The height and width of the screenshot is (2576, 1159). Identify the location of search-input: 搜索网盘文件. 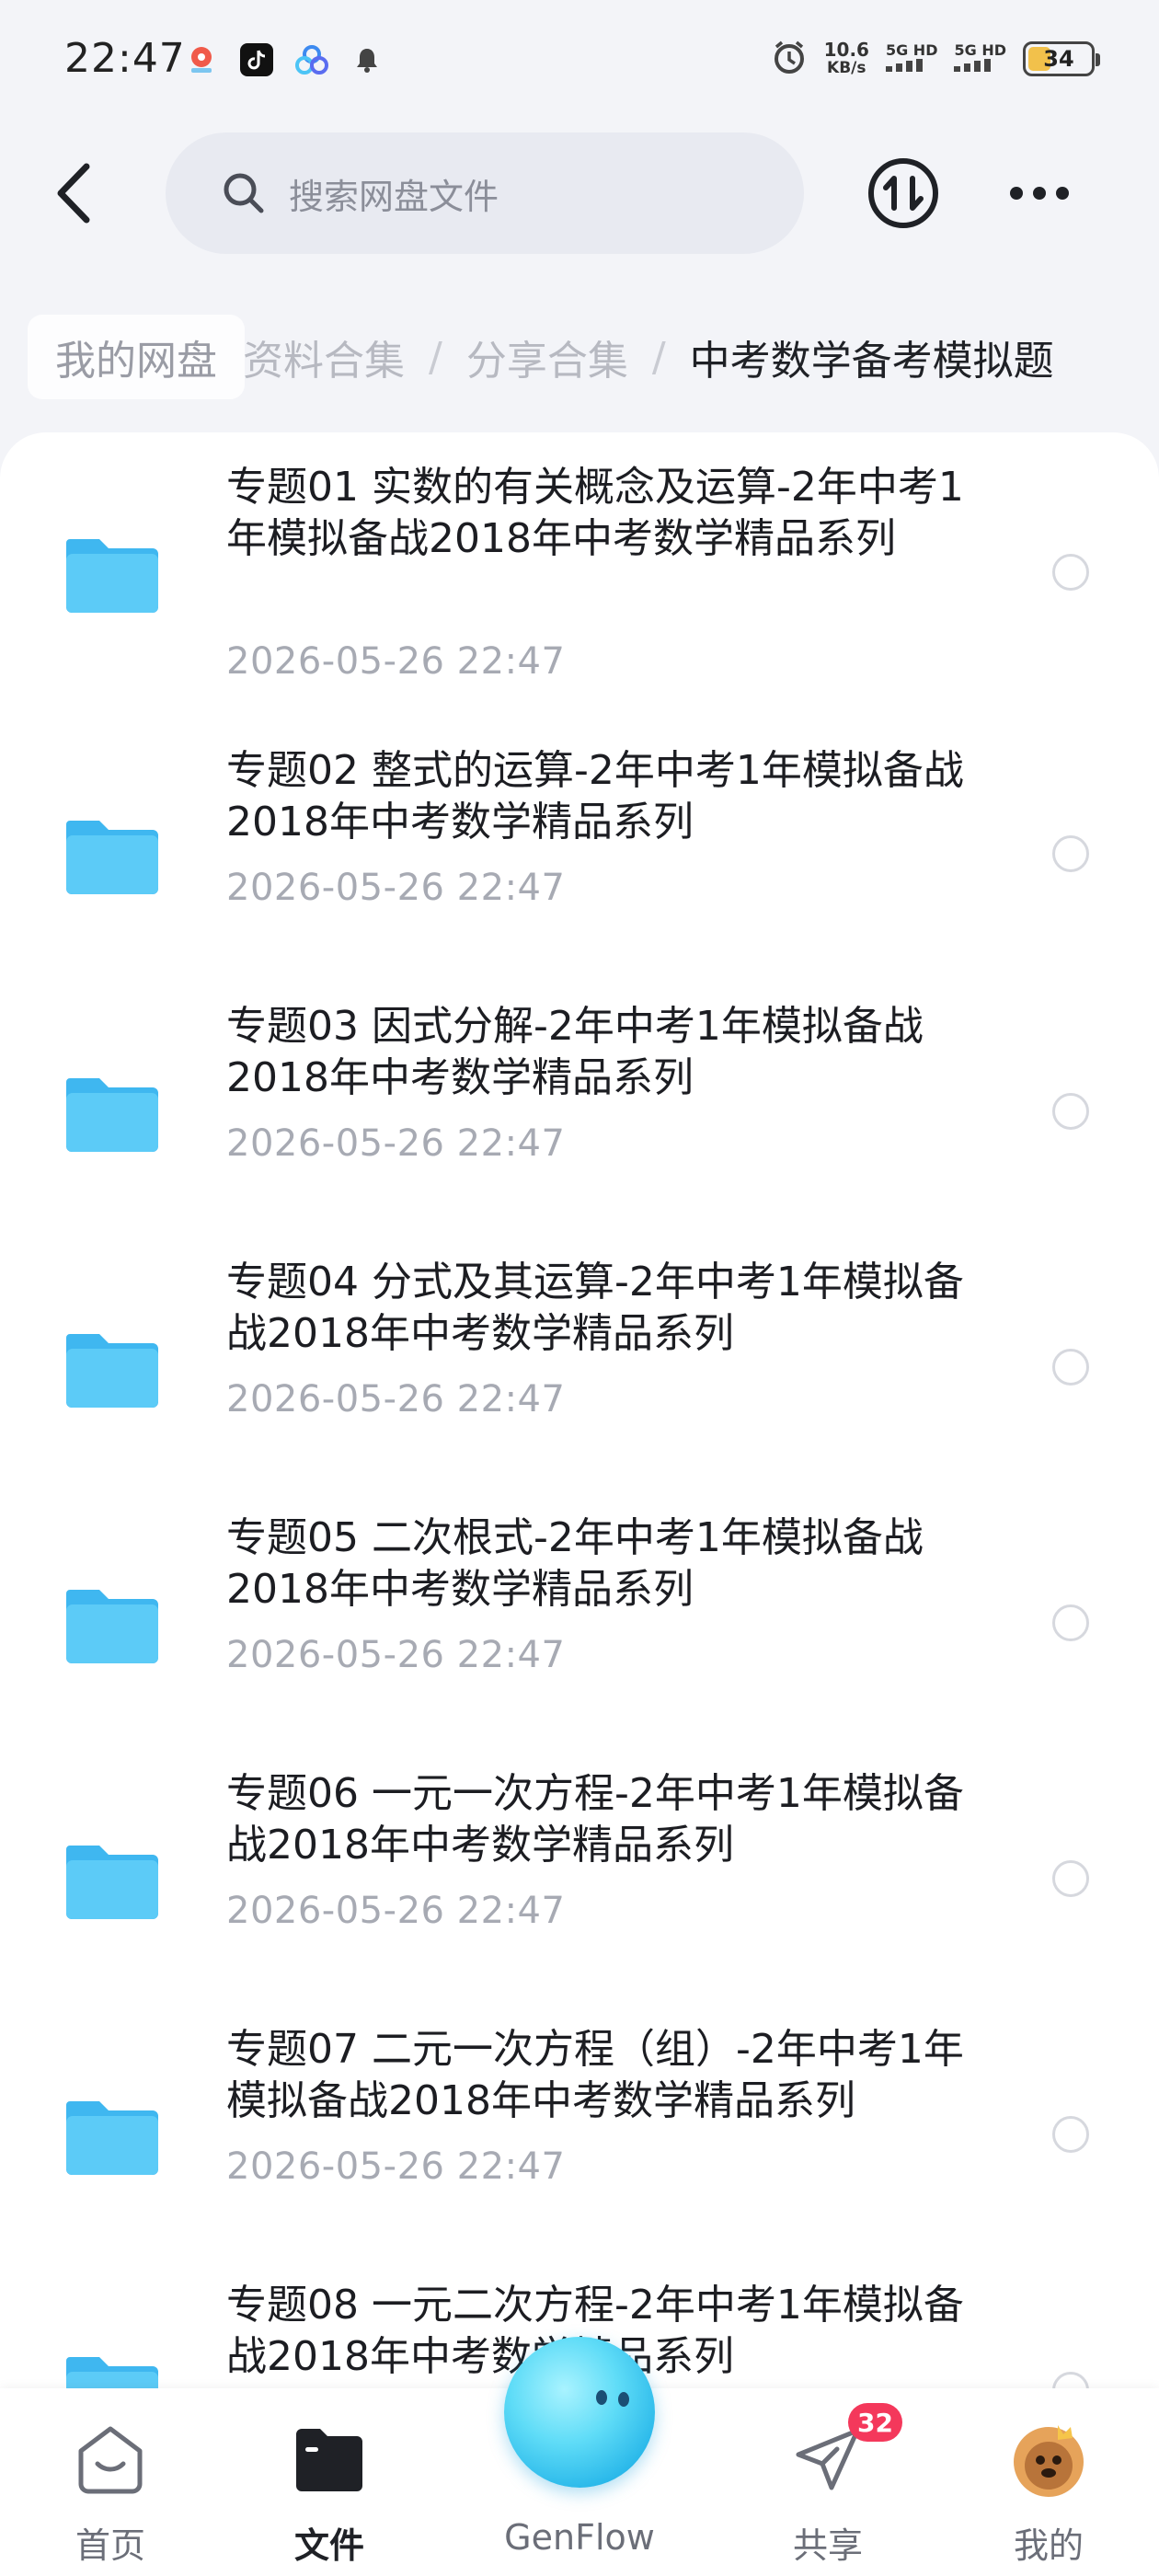
(485, 193).